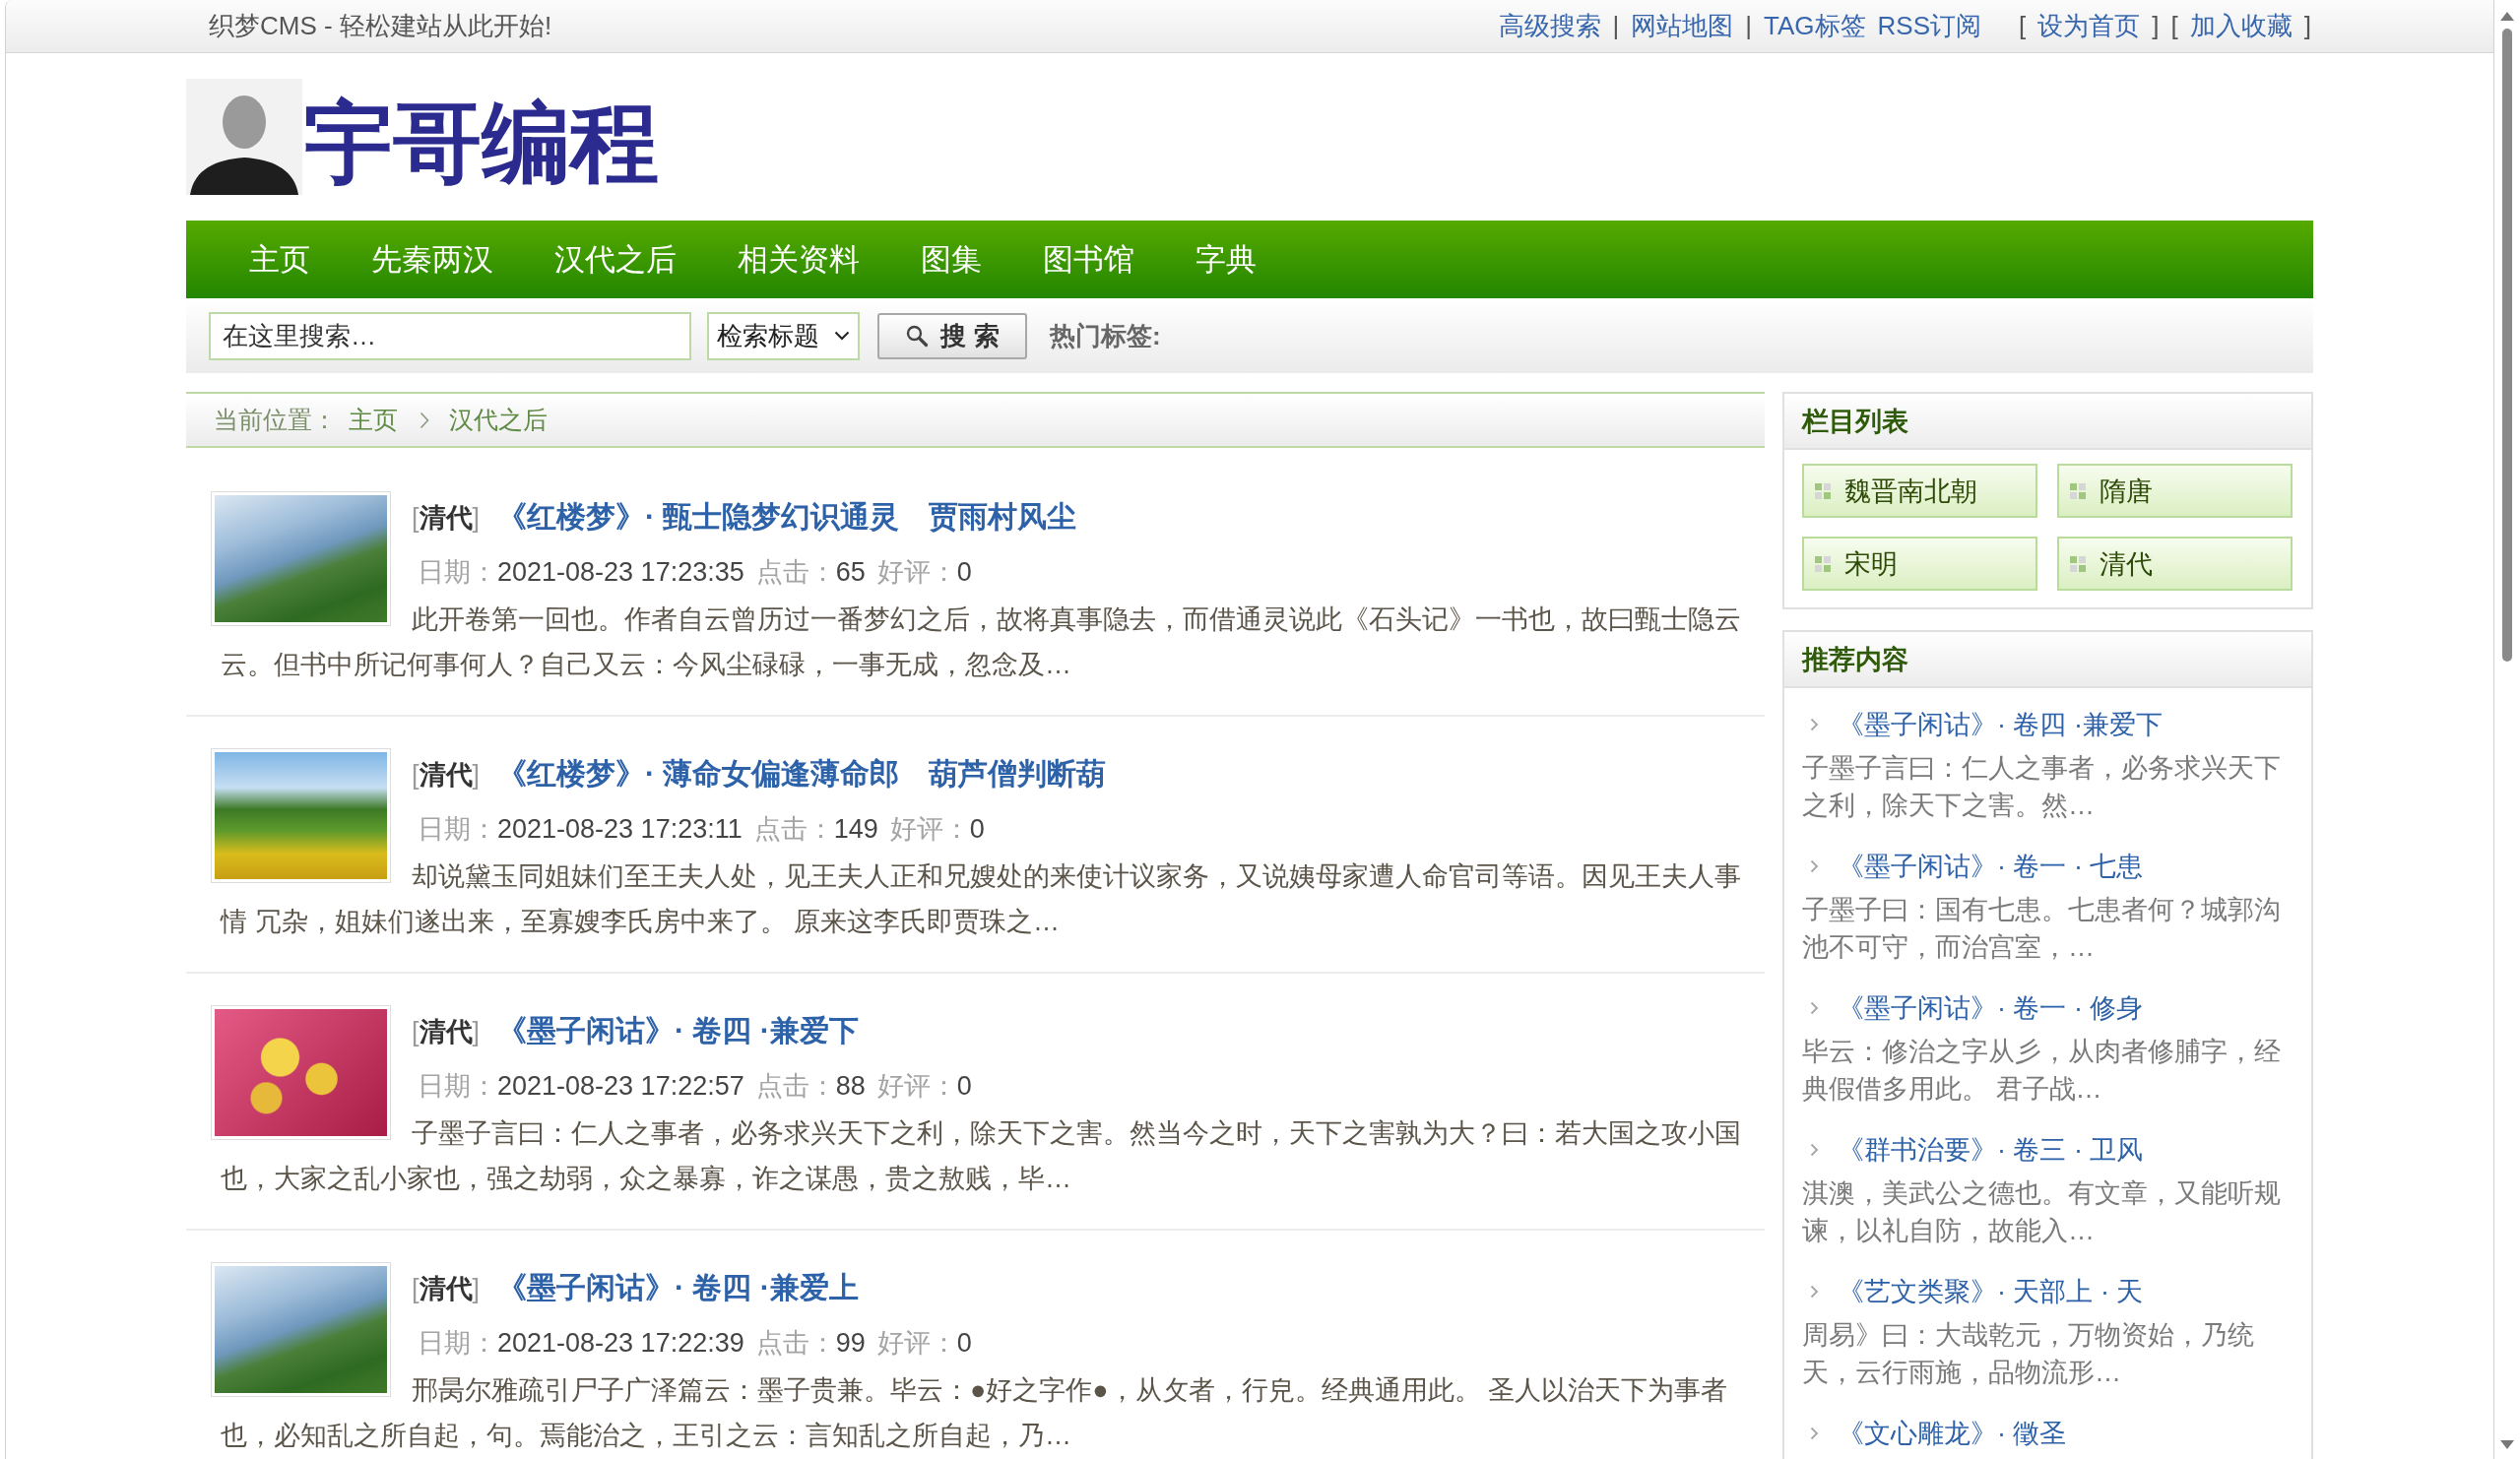  Describe the element at coordinates (850, 572) in the screenshot. I see `clicks-value: 65` at that location.